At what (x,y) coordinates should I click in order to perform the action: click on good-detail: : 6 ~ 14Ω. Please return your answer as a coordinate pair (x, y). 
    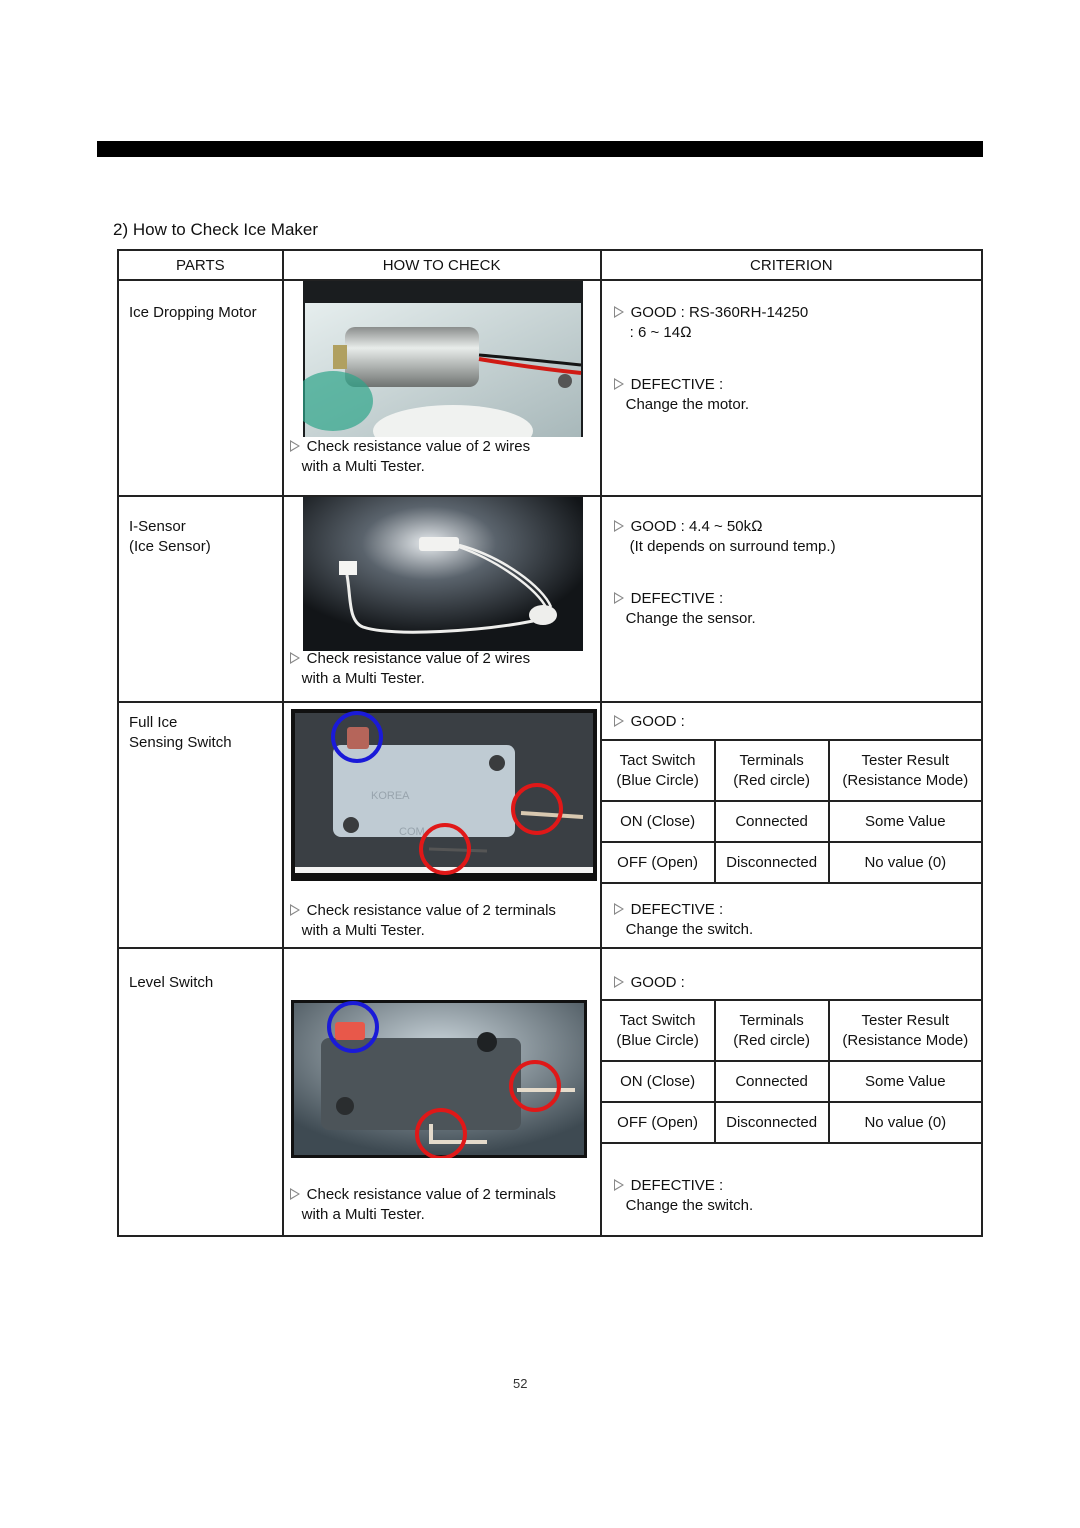
    Looking at the image, I should click on (660, 332).